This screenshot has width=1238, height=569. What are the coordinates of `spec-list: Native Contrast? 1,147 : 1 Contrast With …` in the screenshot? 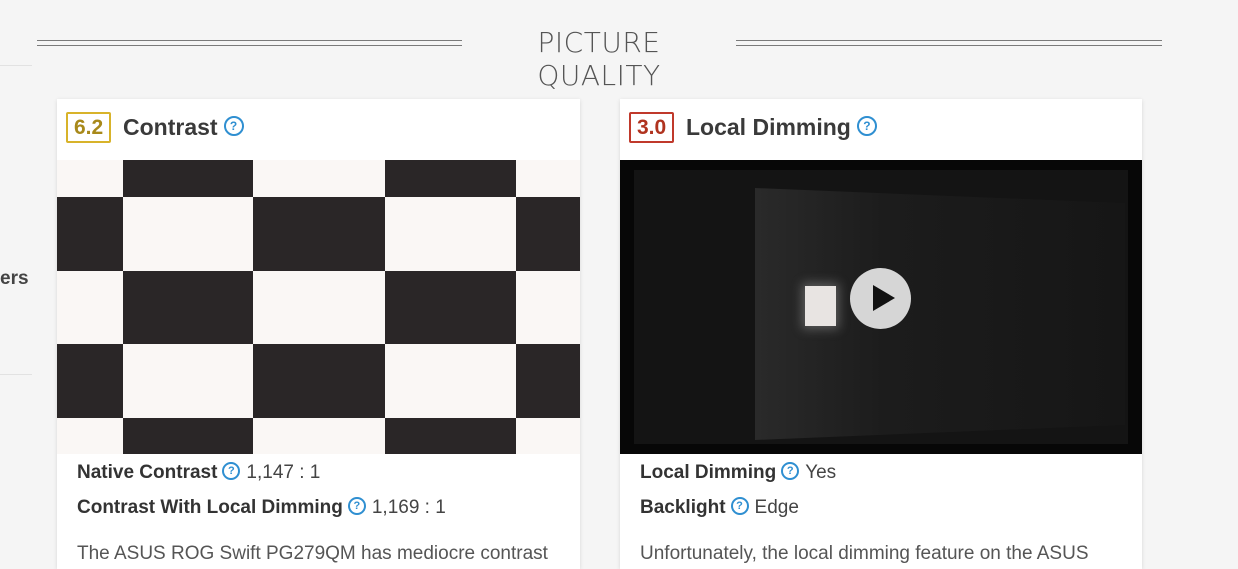 It's located at (261, 496).